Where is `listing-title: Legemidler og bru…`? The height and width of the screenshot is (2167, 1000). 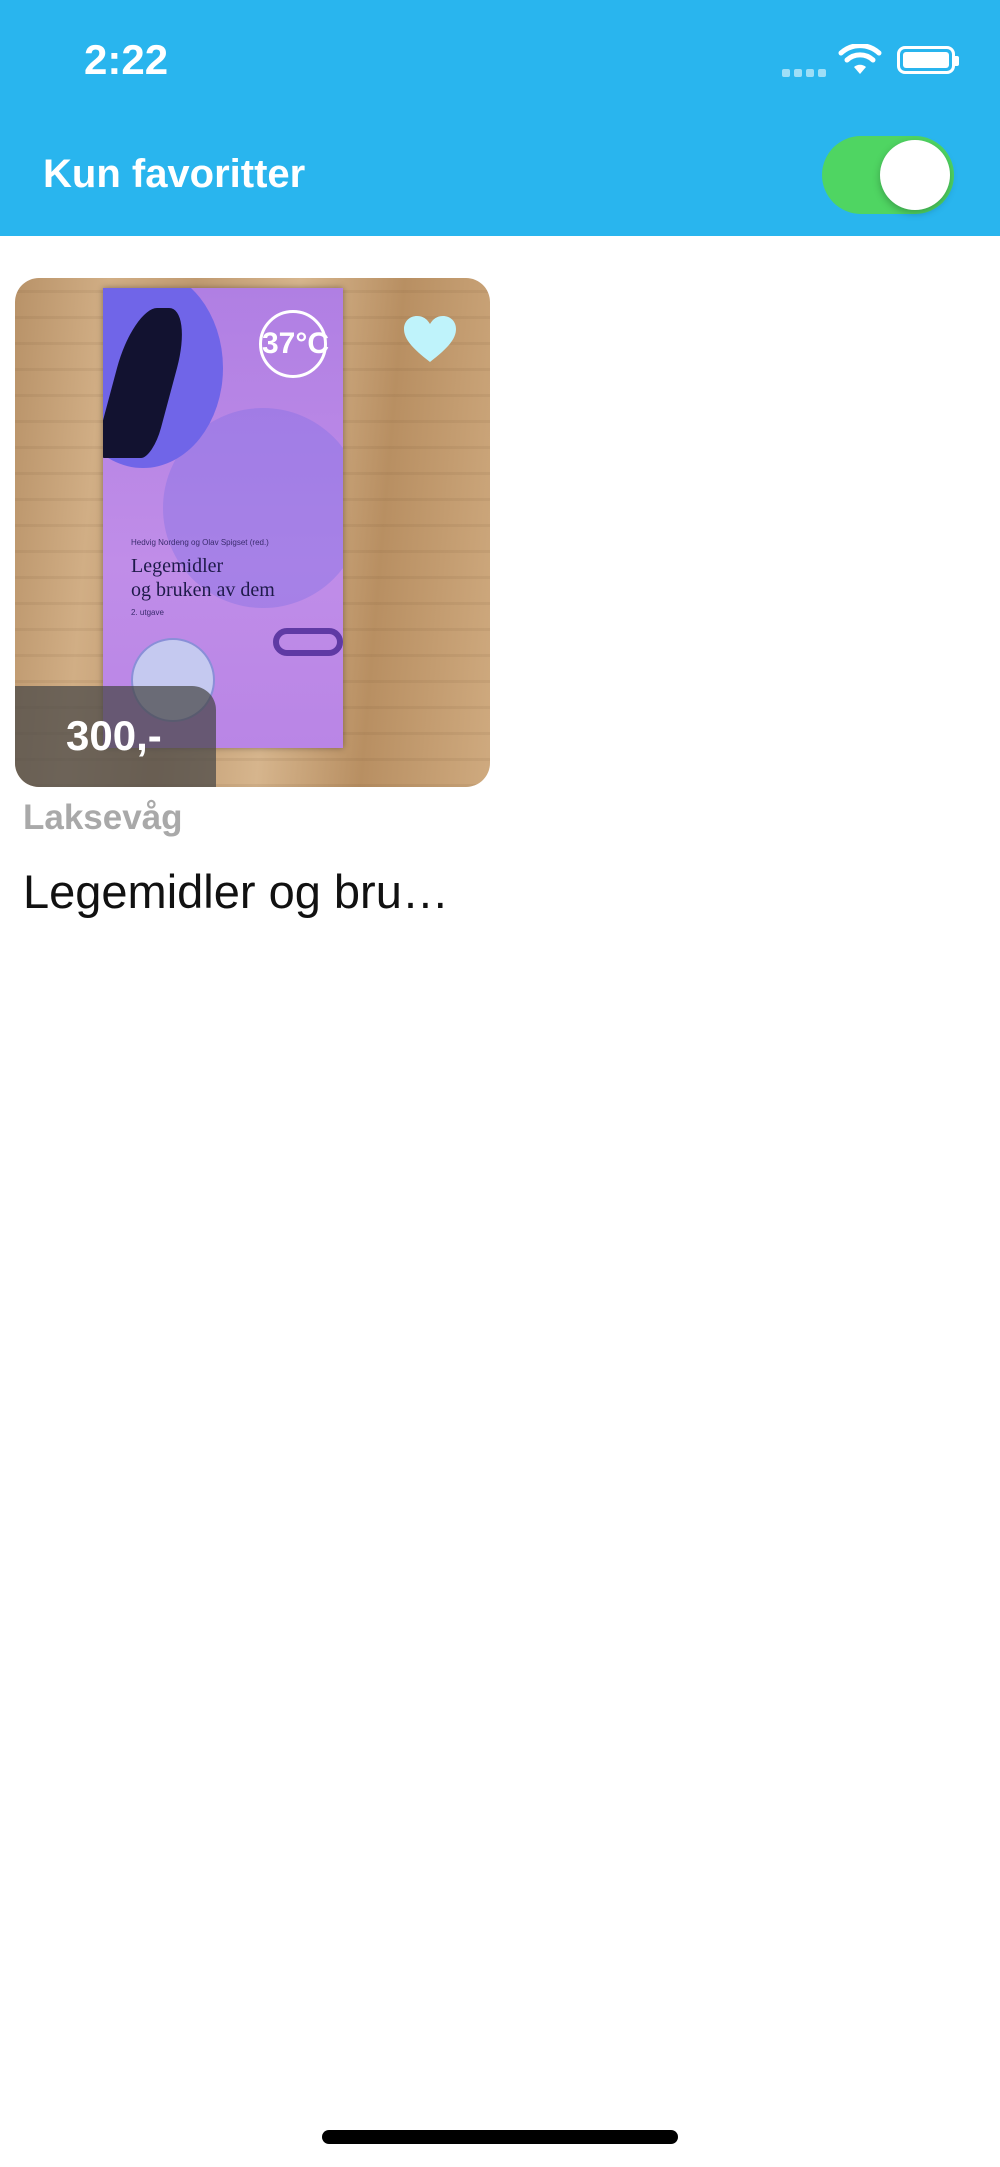
listing-title: Legemidler og bru… is located at coordinates (236, 891).